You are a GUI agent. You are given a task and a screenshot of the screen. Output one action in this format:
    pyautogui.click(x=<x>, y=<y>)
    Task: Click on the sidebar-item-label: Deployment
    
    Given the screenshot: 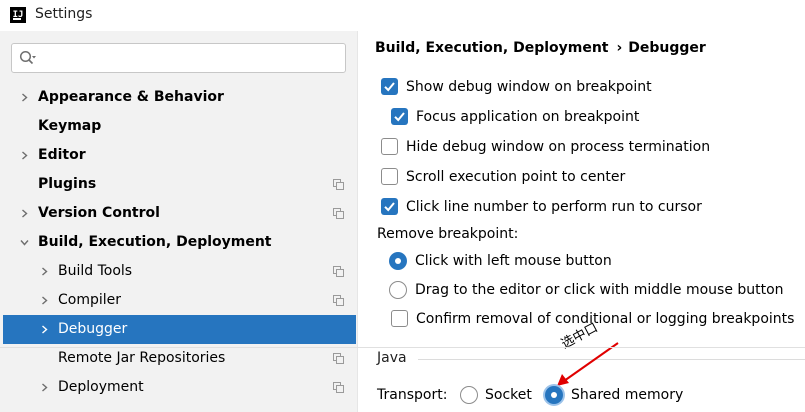 What is the action you would take?
    pyautogui.click(x=101, y=387)
    